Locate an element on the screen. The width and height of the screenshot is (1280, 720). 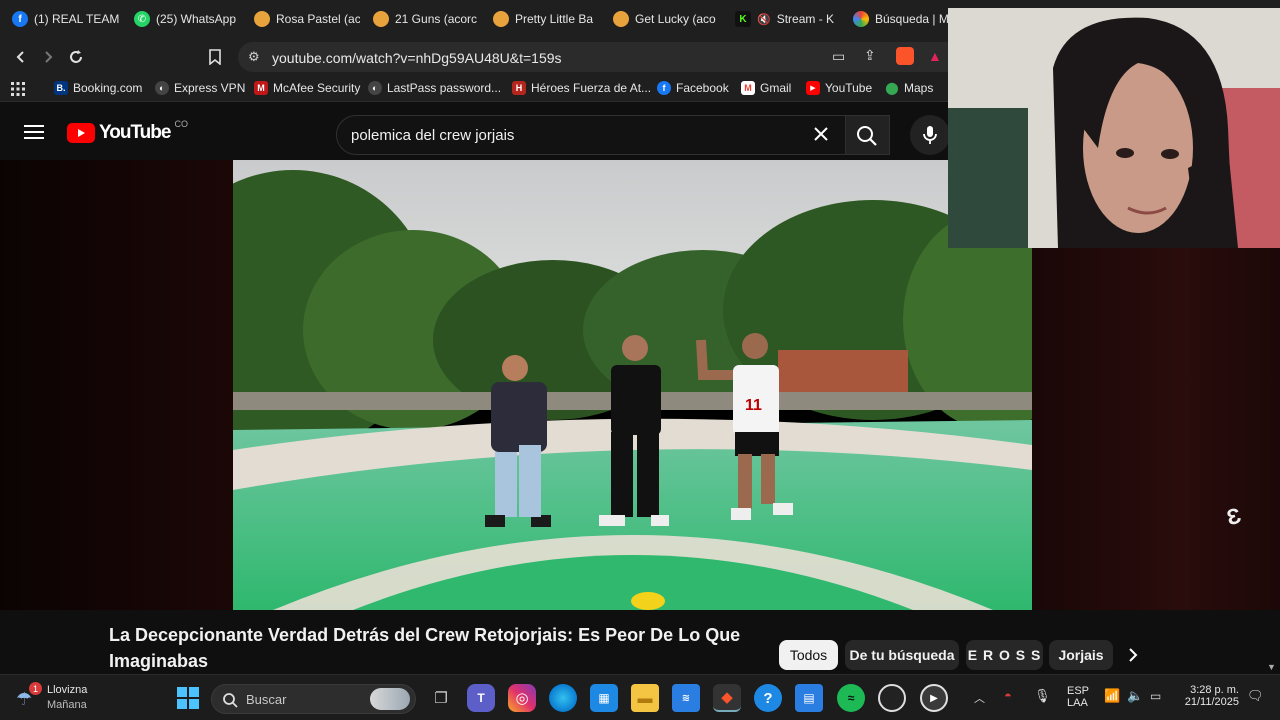
apps-button is located at coordinates (18, 89).